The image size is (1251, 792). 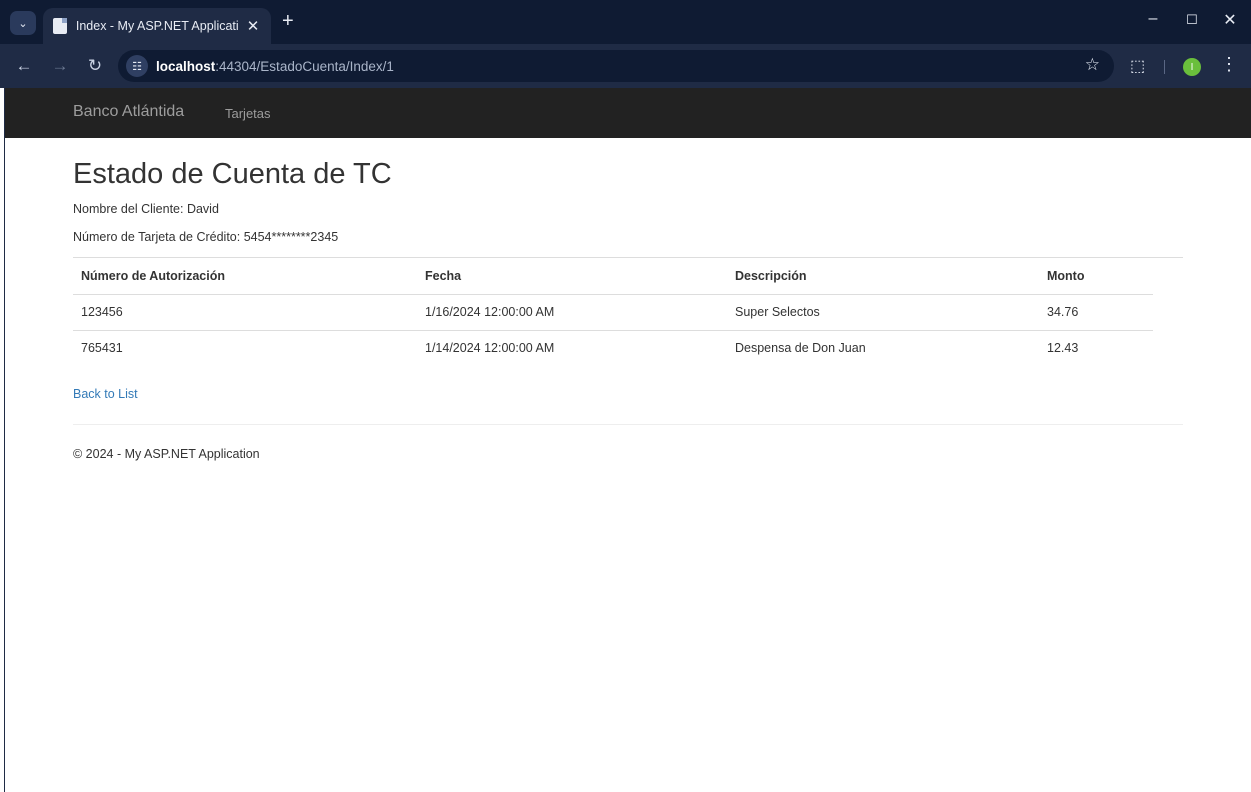 I want to click on cell-autorizacion: 123456, so click(x=245, y=312).